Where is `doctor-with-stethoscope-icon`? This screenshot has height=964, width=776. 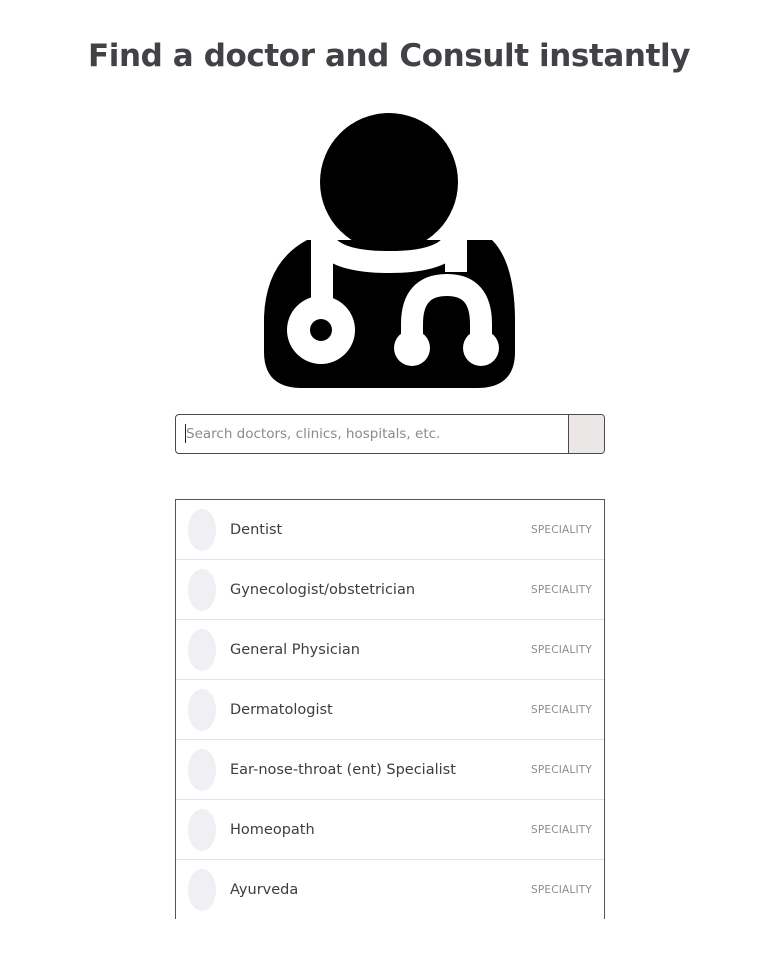 doctor-with-stethoscope-icon is located at coordinates (389, 250).